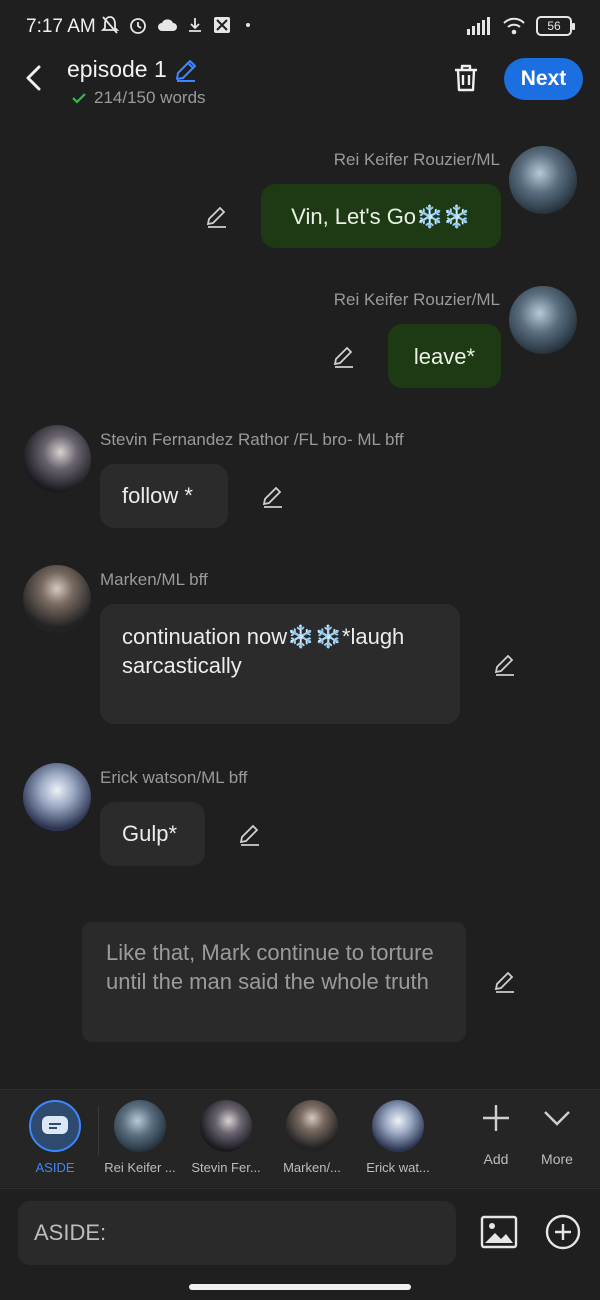 The height and width of the screenshot is (1300, 600). I want to click on editor-header: episode 1 214/150 words Next, so click(300, 82).